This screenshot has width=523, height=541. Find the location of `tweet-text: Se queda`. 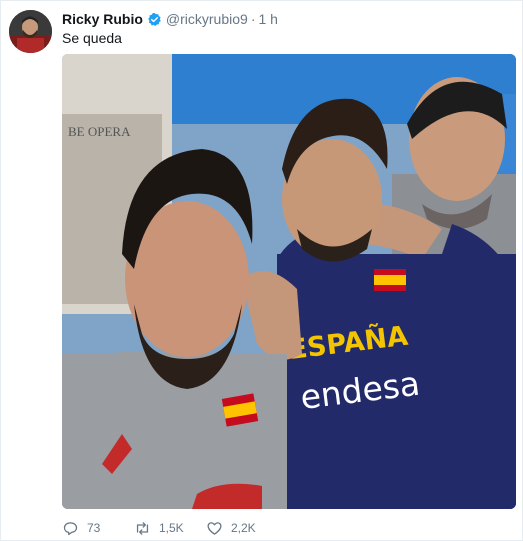

tweet-text: Se queda is located at coordinates (92, 38).